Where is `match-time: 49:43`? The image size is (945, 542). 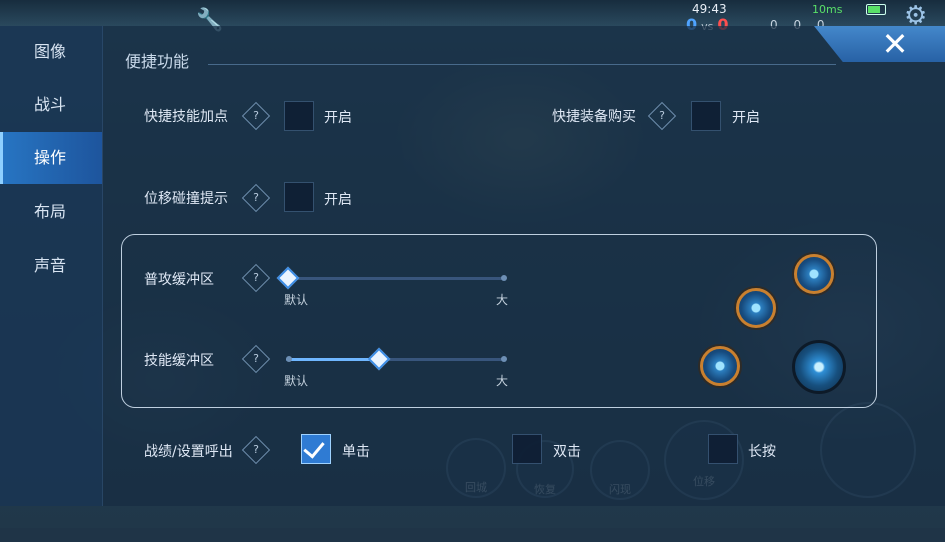
match-time: 49:43 is located at coordinates (709, 9).